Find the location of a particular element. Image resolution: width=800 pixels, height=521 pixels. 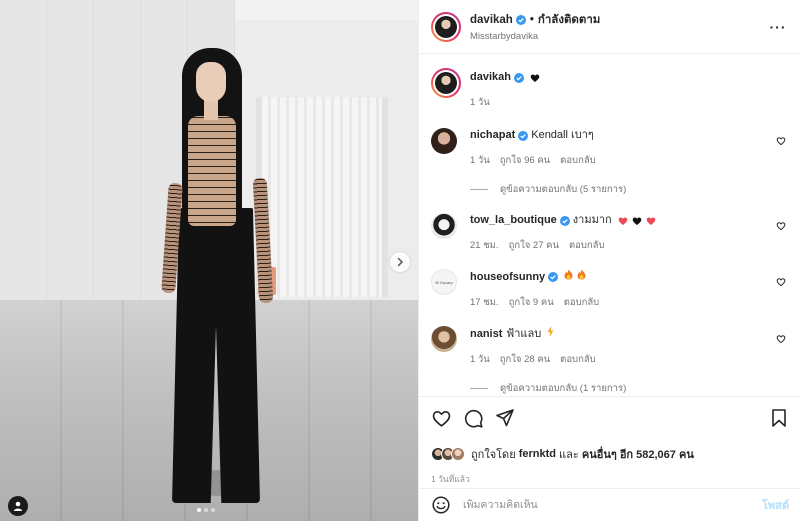

comment-likes: ถูกใจ 9 คน is located at coordinates (531, 302).